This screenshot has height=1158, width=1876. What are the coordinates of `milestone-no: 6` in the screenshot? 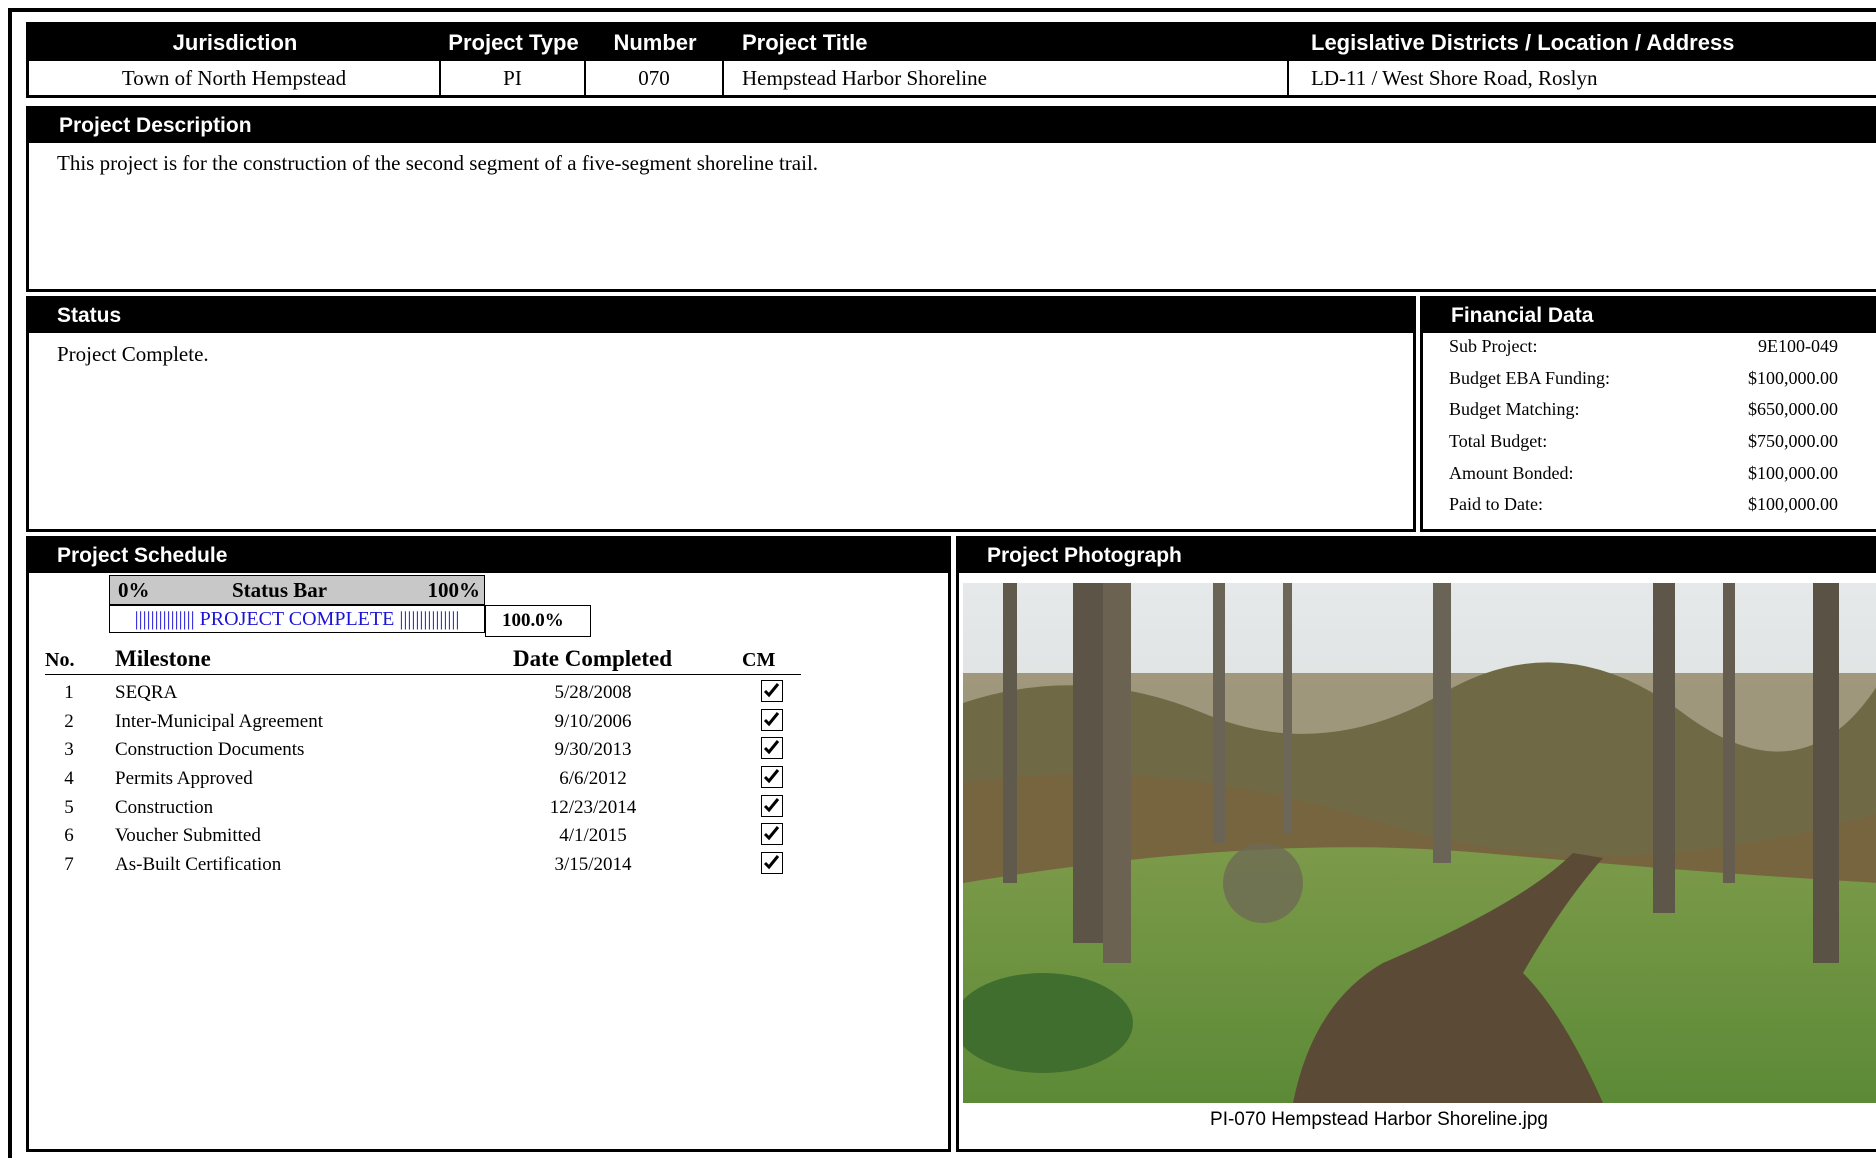 It's located at (69, 836).